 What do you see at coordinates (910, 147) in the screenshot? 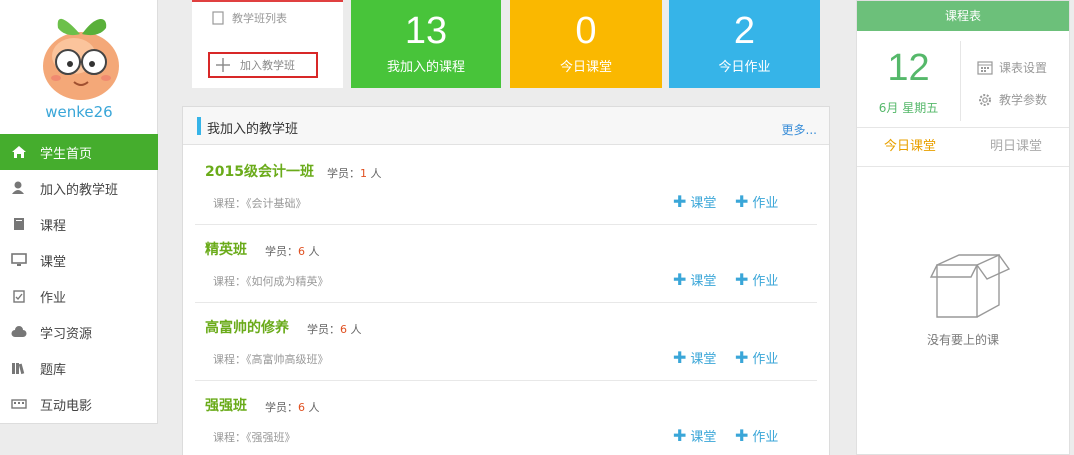
I see `tab-today-classes: 今日课堂` at bounding box center [910, 147].